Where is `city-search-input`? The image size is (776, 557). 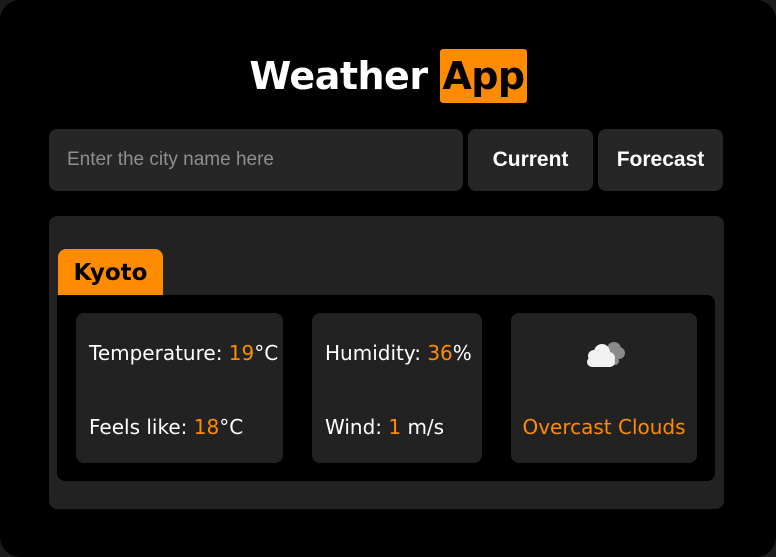
city-search-input is located at coordinates (256, 160).